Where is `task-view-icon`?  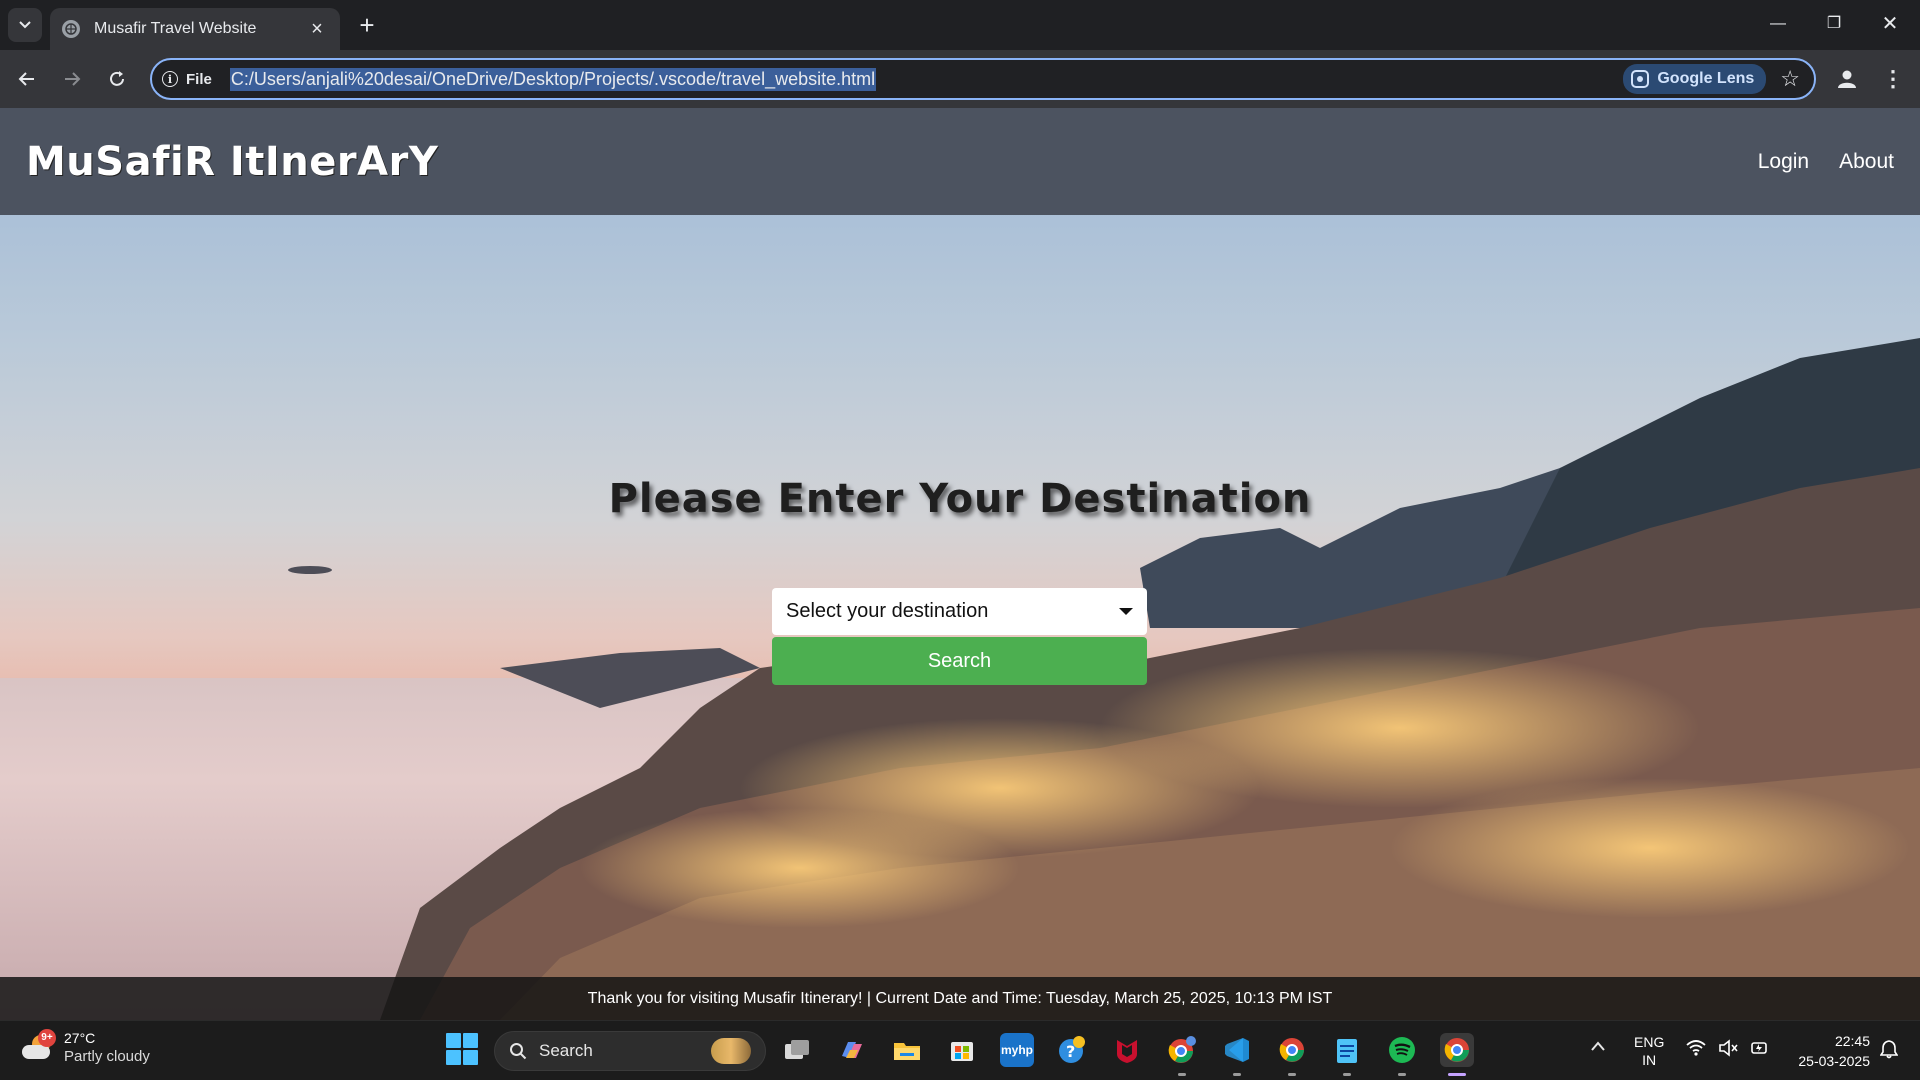
task-view-icon is located at coordinates (797, 1050).